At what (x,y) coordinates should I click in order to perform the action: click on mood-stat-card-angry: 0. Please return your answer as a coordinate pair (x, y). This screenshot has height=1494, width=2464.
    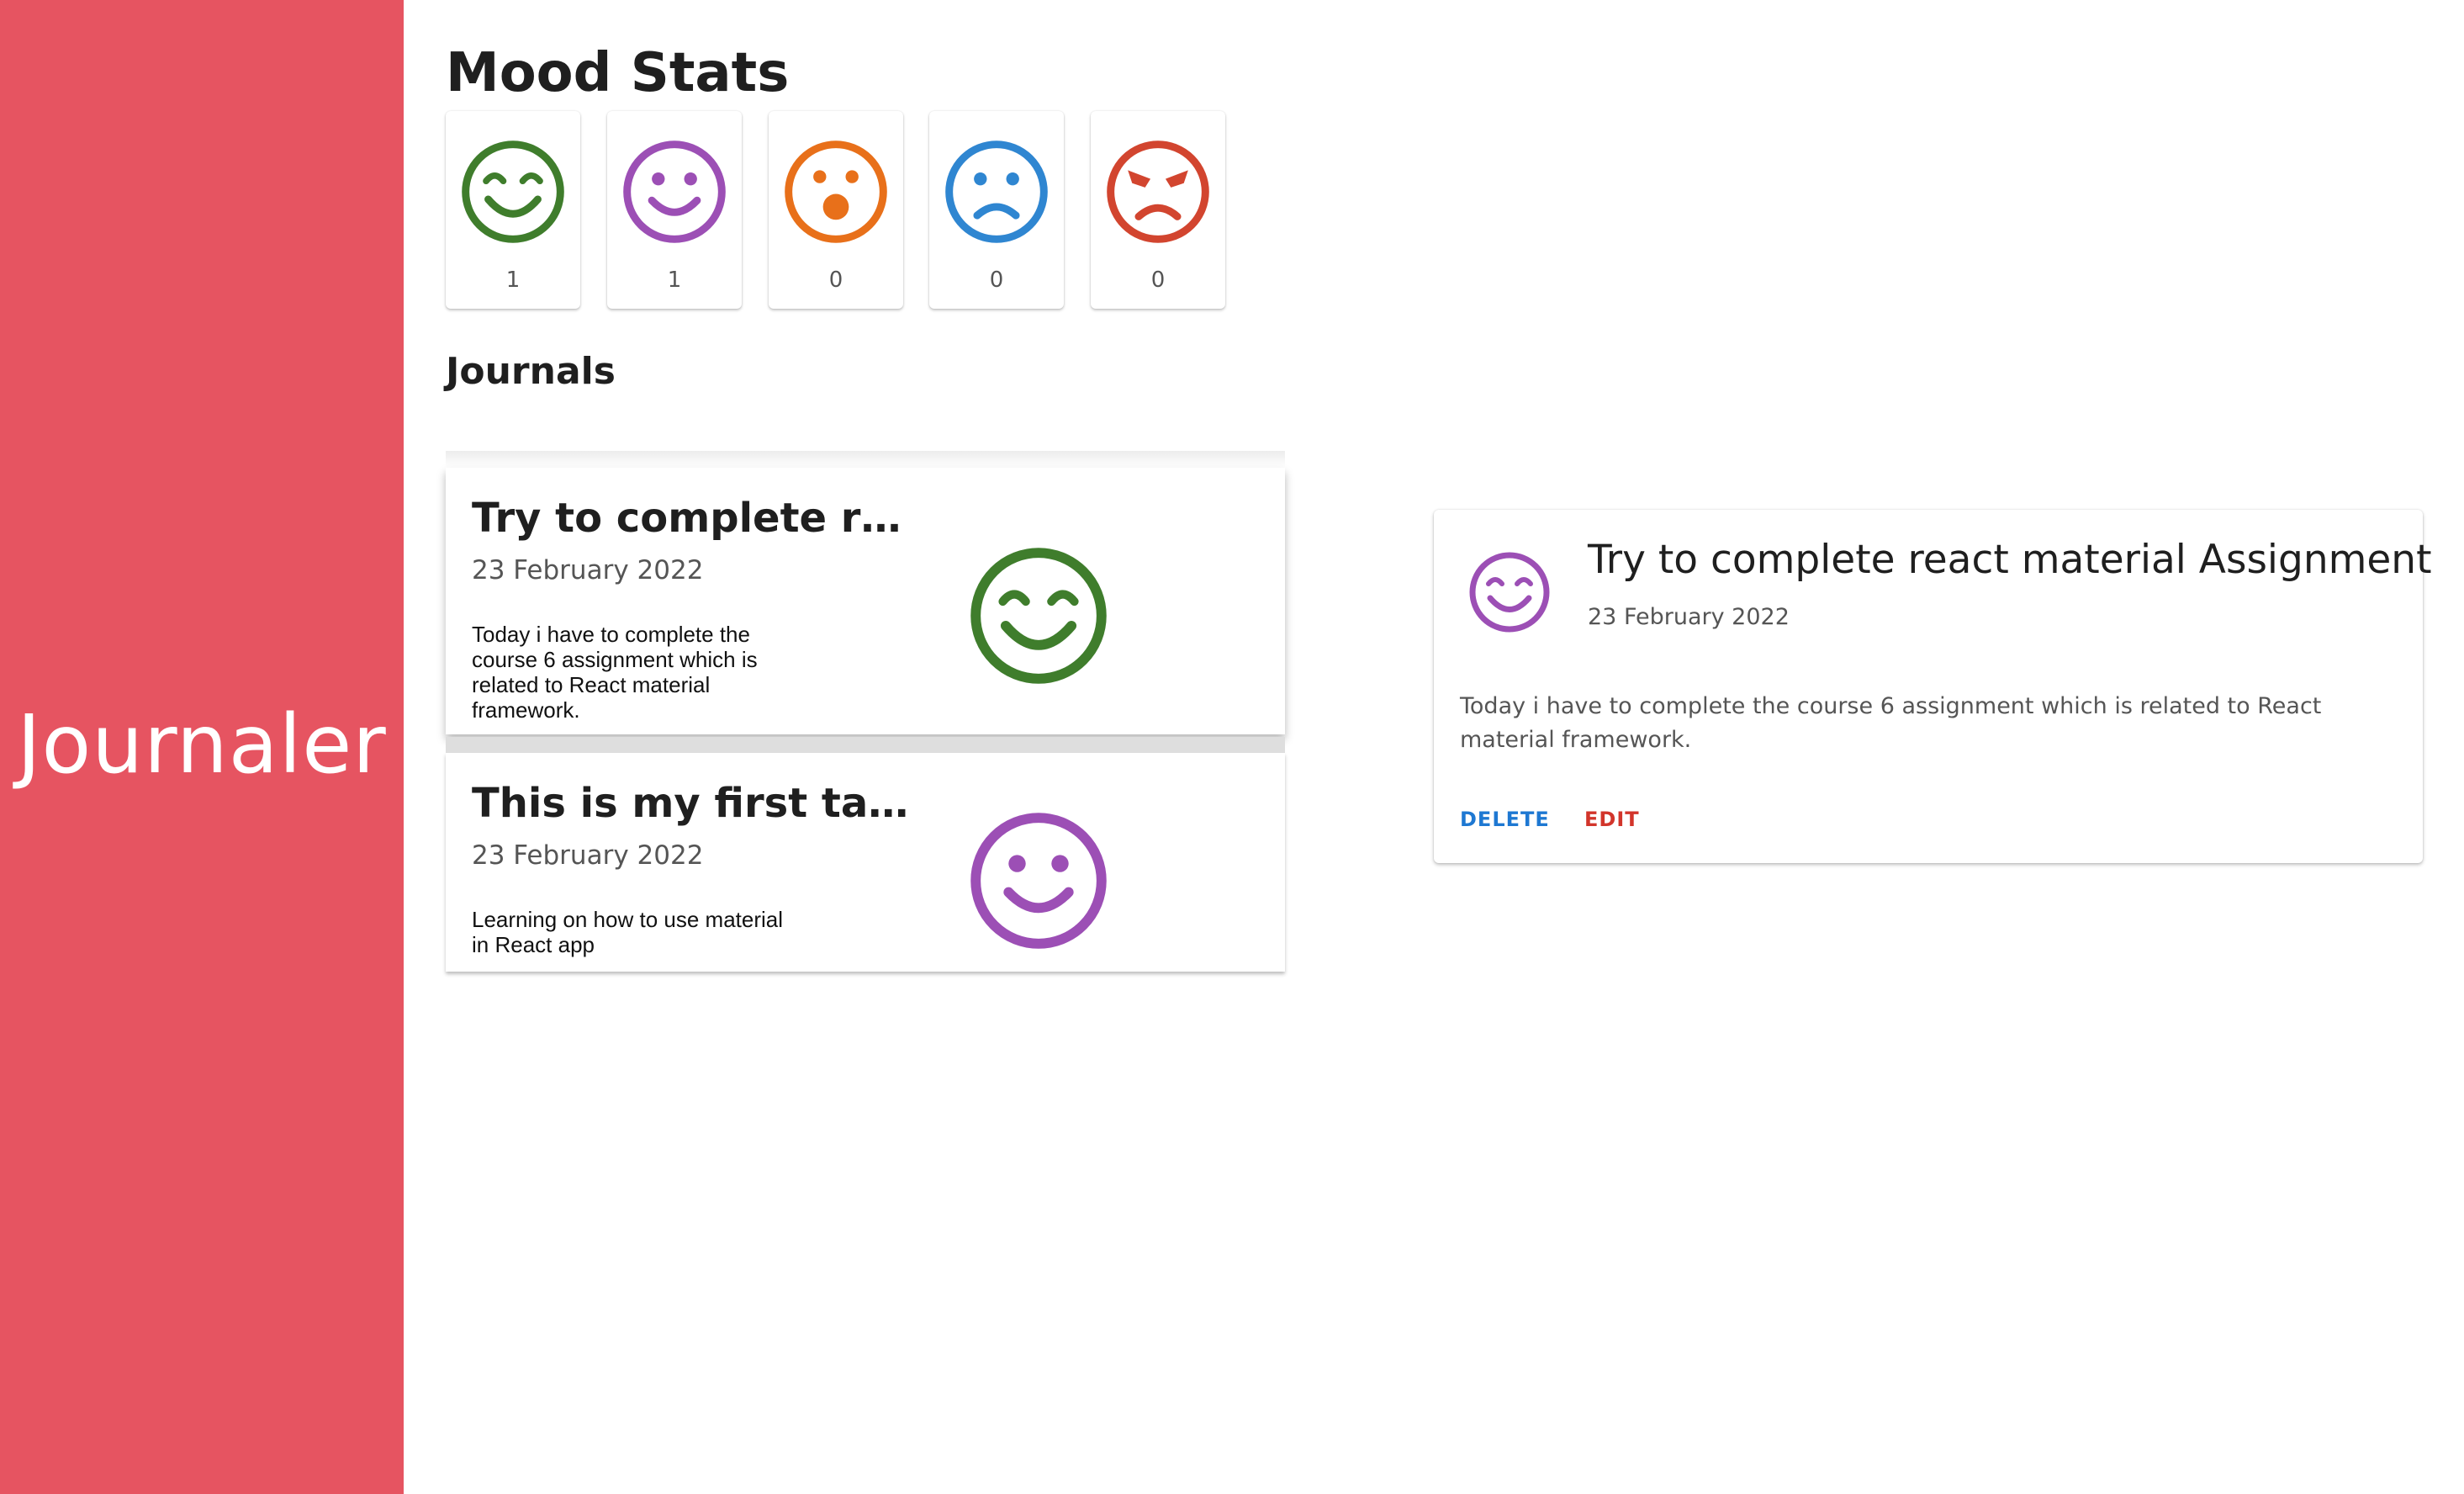
    Looking at the image, I should click on (1158, 210).